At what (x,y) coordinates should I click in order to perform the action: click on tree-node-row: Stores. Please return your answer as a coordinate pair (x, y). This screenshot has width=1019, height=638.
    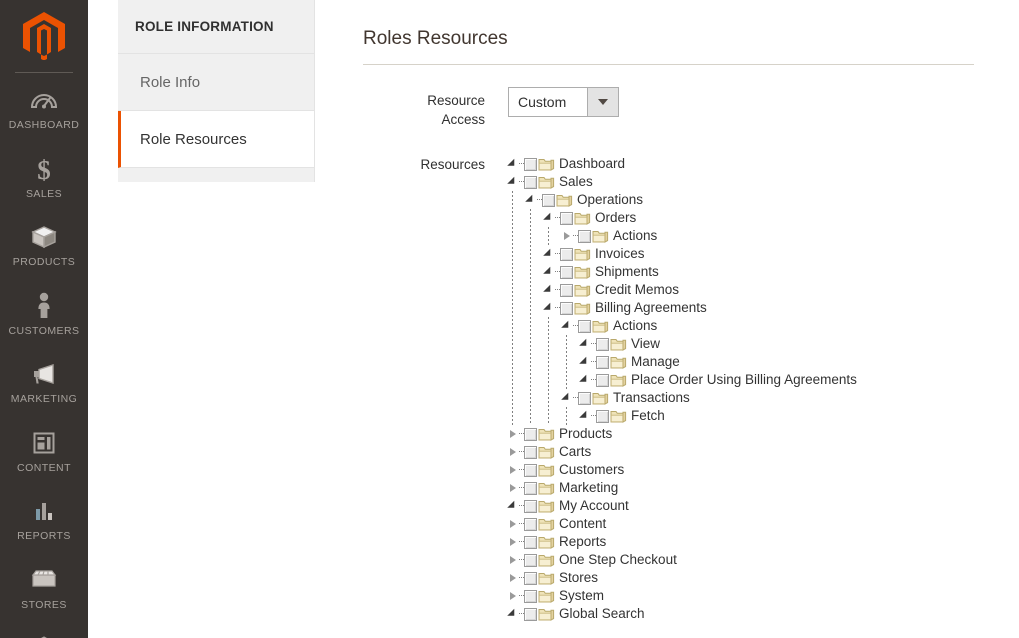
    Looking at the image, I should click on (682, 578).